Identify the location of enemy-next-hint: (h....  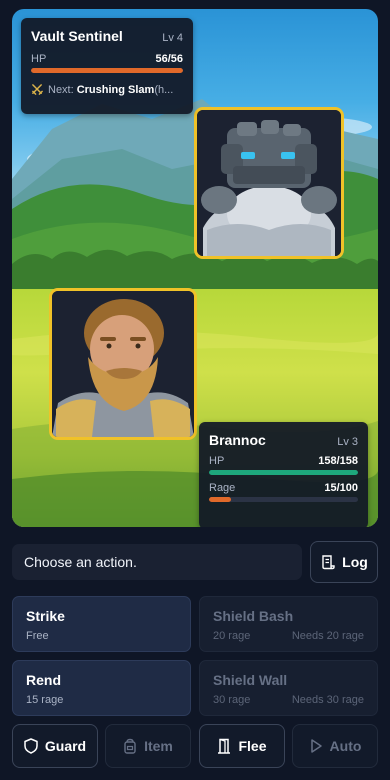
(164, 89).